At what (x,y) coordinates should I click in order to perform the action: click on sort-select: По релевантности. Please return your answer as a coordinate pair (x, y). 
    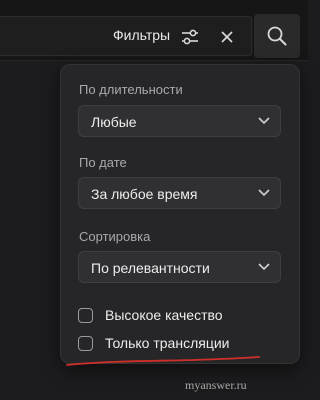
    Looking at the image, I should click on (179, 267).